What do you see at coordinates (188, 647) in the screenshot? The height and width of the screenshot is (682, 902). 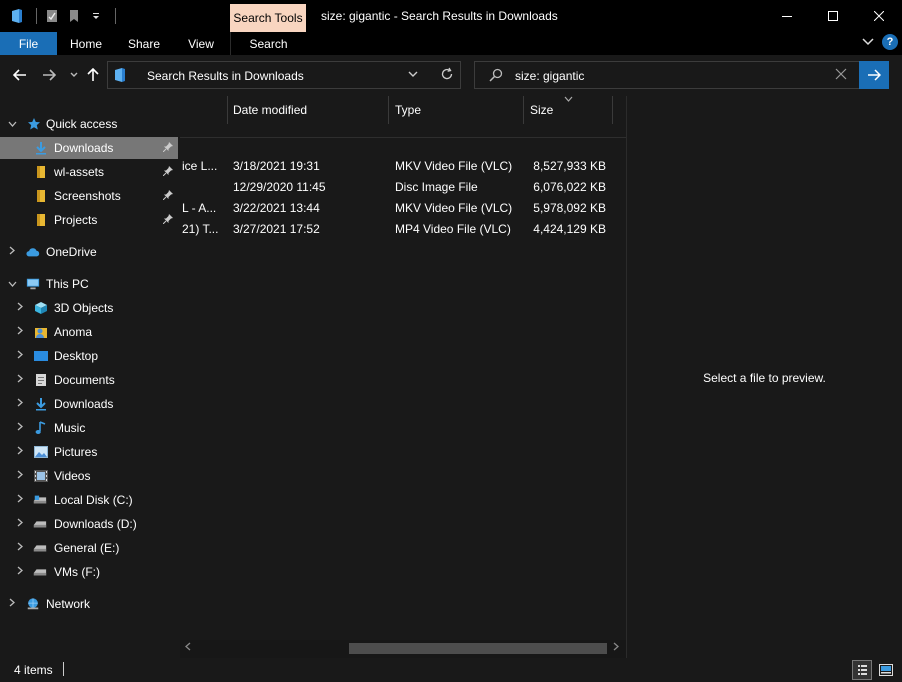 I see `scroll-left-icon` at bounding box center [188, 647].